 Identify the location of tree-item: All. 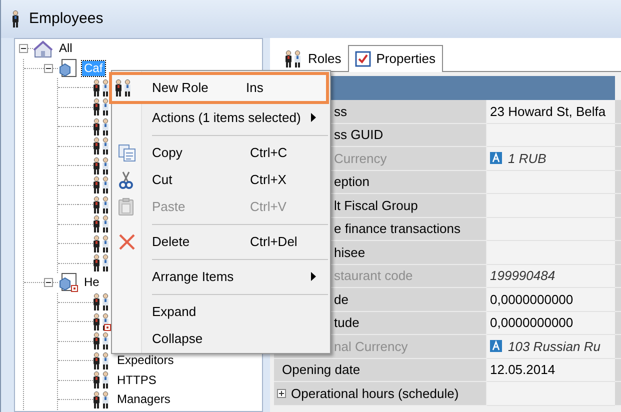
(65, 48).